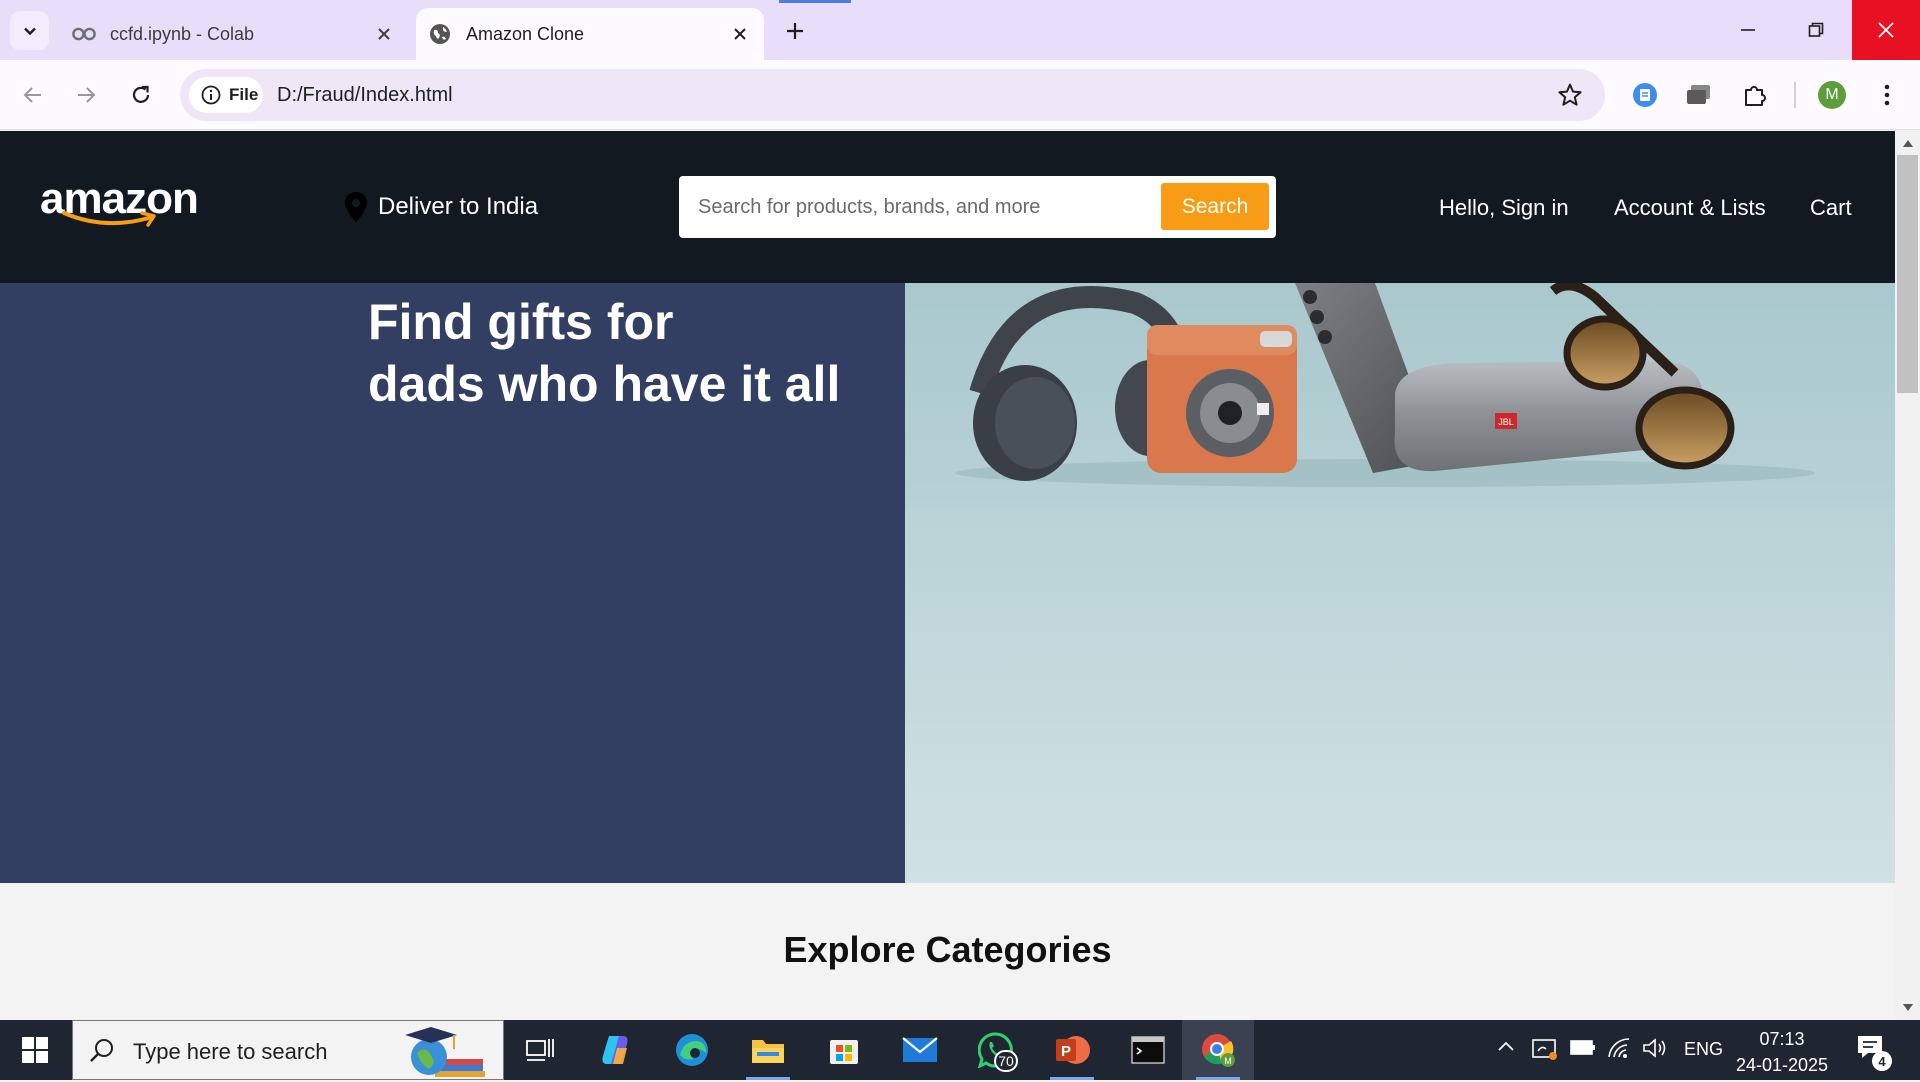 The width and height of the screenshot is (1920, 1082). Describe the element at coordinates (525, 33) in the screenshot. I see `tab-title: Amazon Clone` at that location.